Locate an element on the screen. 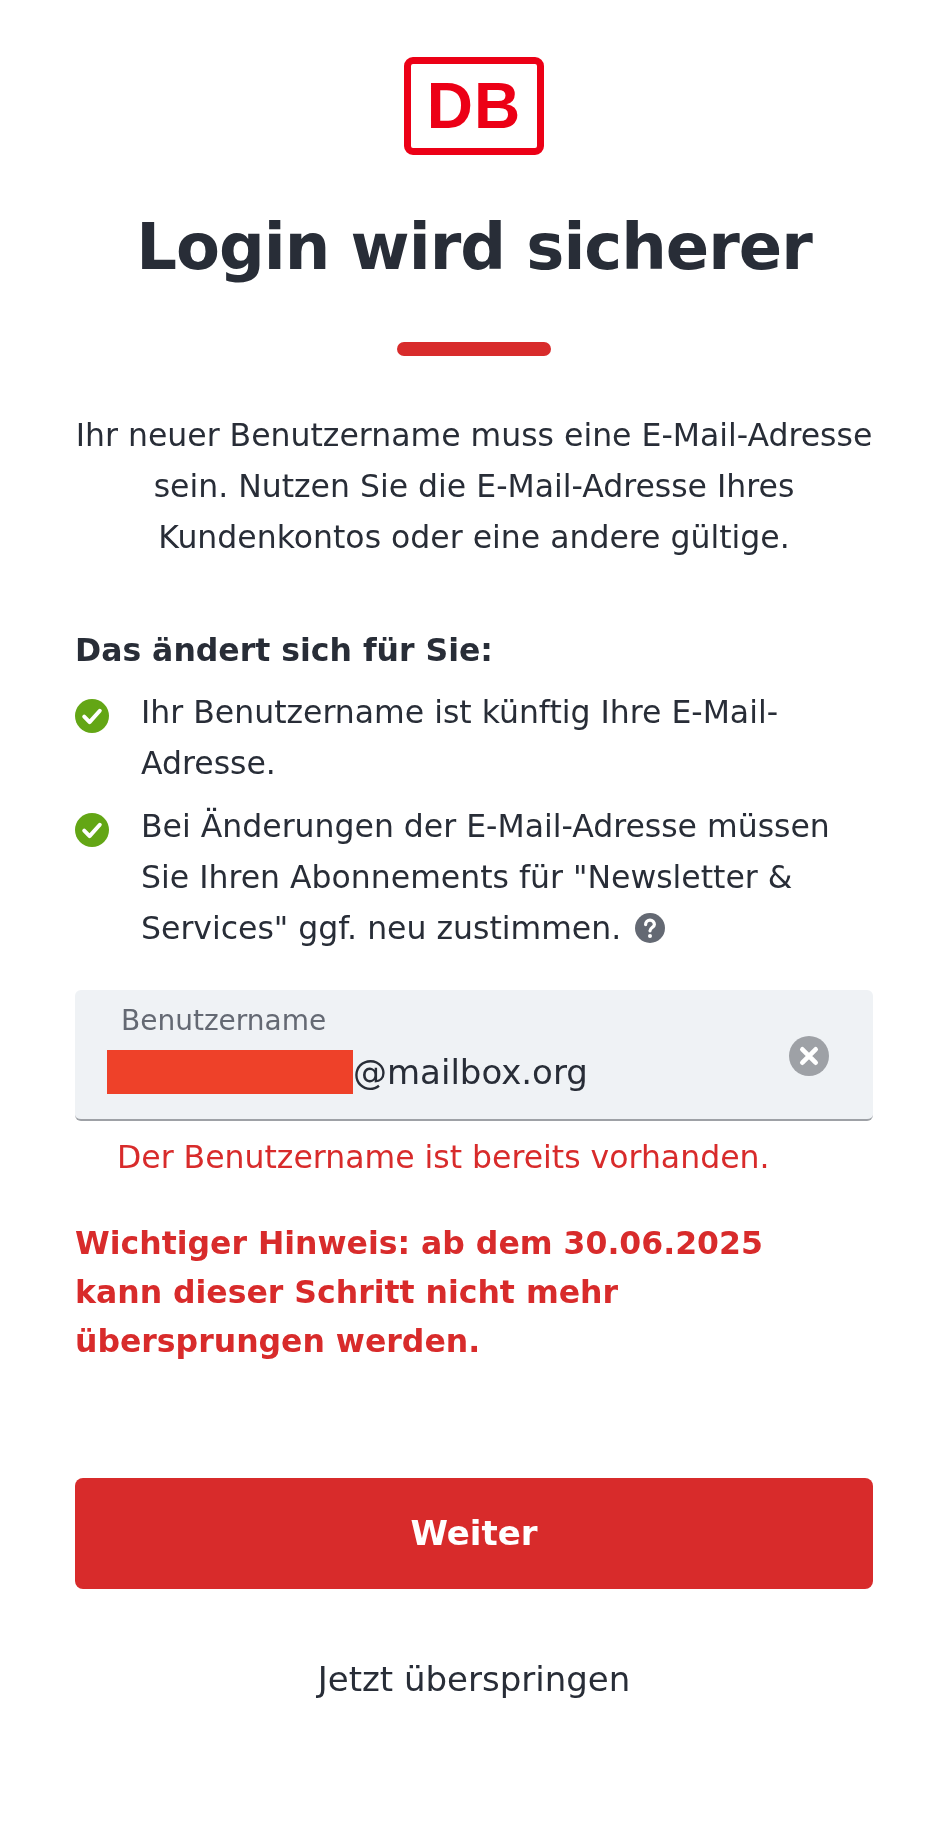  change-text: Ihr Benutzername ist künftig Ihre E-Mail-Adresse. is located at coordinates (460, 737).